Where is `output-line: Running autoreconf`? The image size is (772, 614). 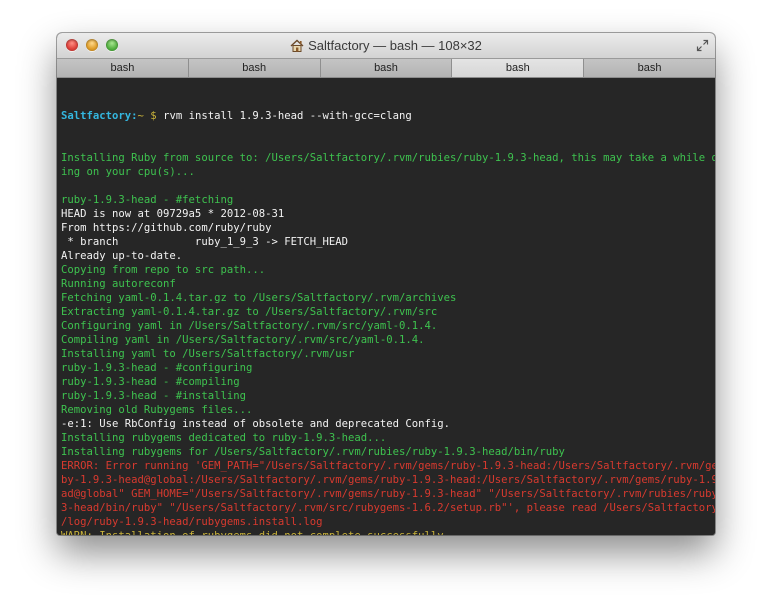 output-line: Running autoreconf is located at coordinates (118, 284).